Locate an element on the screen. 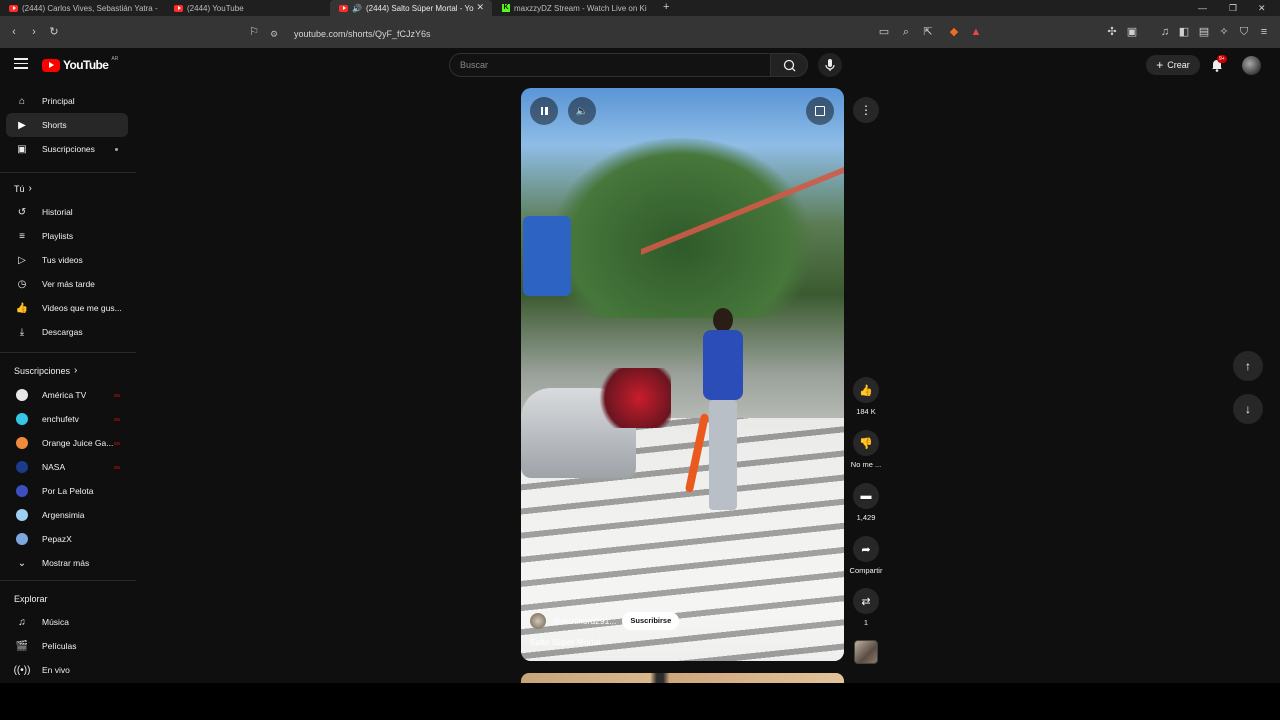 Image resolution: width=1280 pixels, height=720 pixels. sidebar-item-historial: ↺ Historial is located at coordinates (67, 212).